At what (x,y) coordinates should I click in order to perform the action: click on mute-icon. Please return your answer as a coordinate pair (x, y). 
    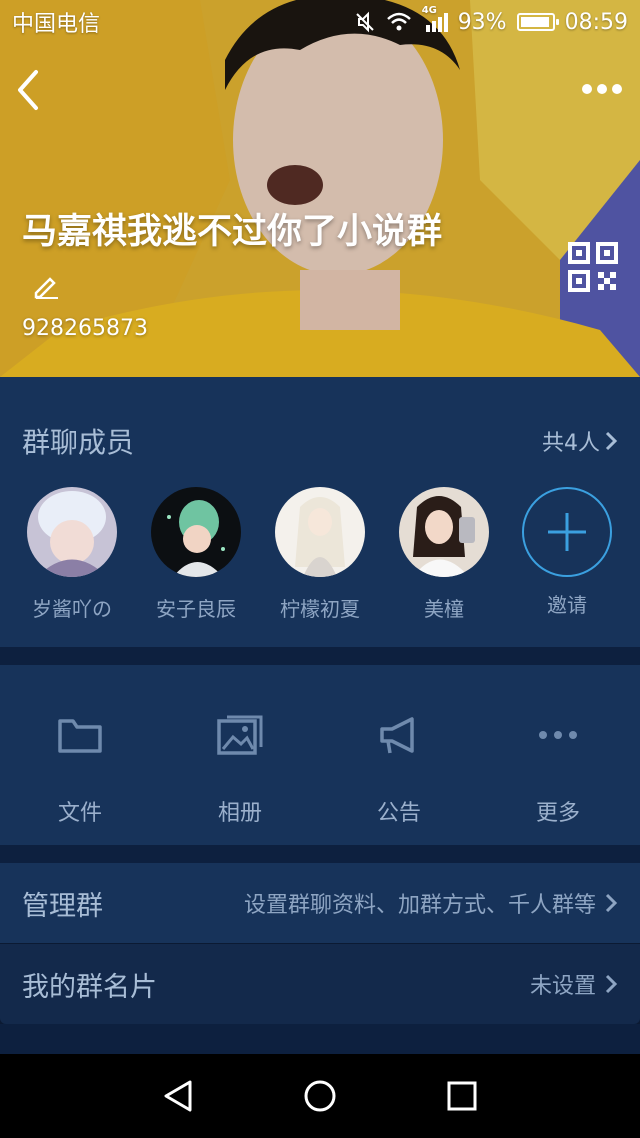
    Looking at the image, I should click on (364, 22).